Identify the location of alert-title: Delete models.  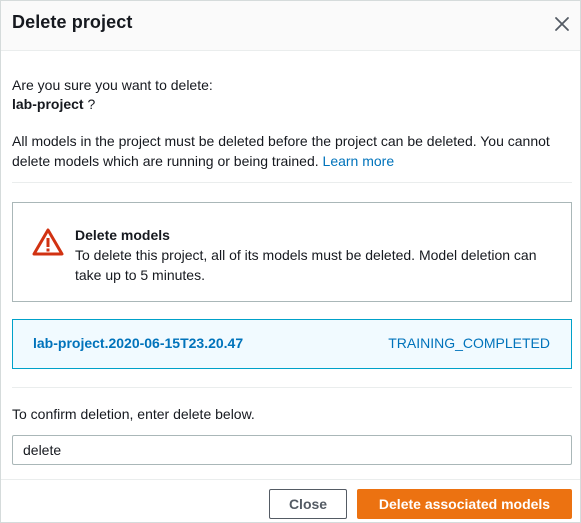
(122, 235).